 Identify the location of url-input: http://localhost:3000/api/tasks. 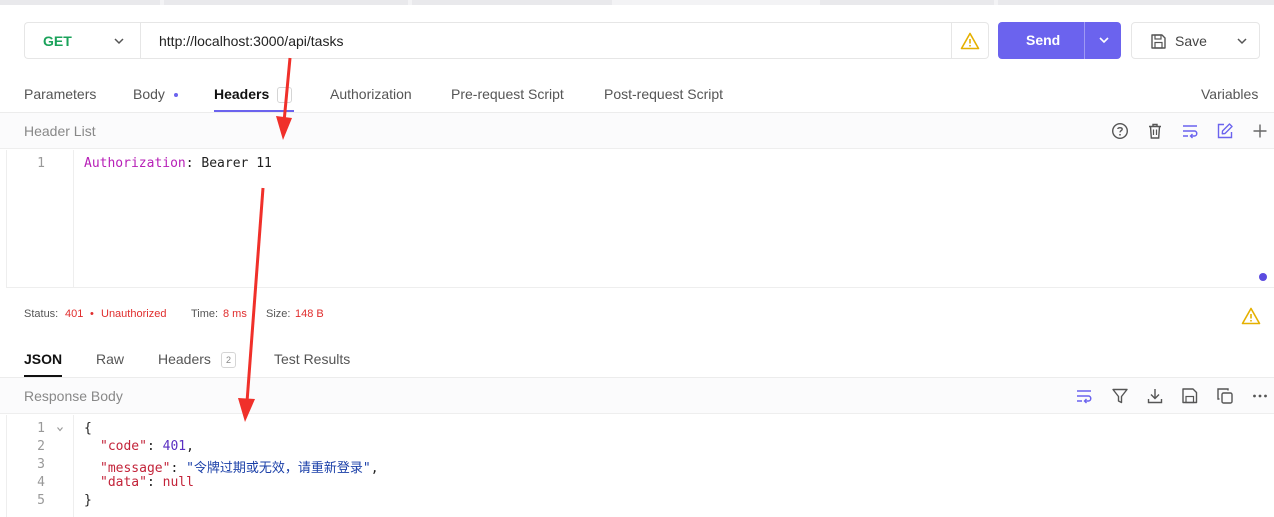
(546, 40).